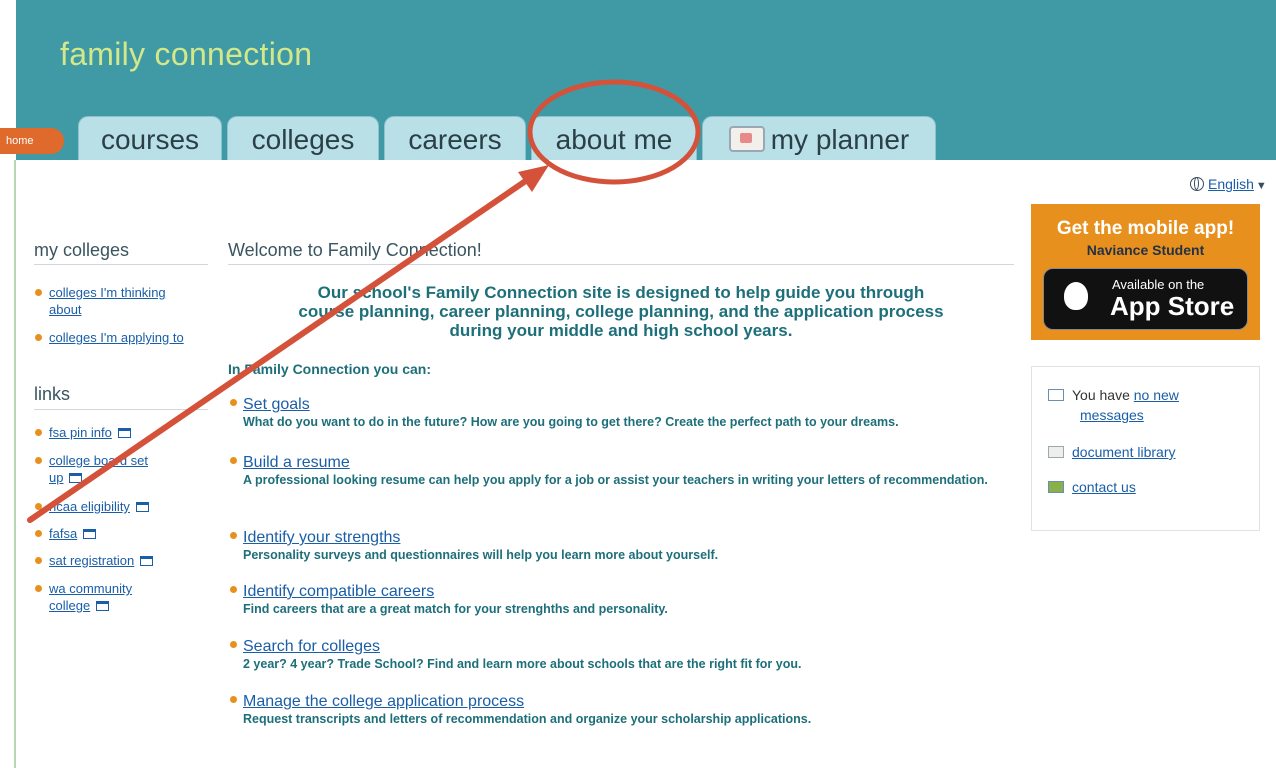 The image size is (1276, 768). Describe the element at coordinates (276, 404) in the screenshot. I see `feature-link-set-goals: Set goals` at that location.